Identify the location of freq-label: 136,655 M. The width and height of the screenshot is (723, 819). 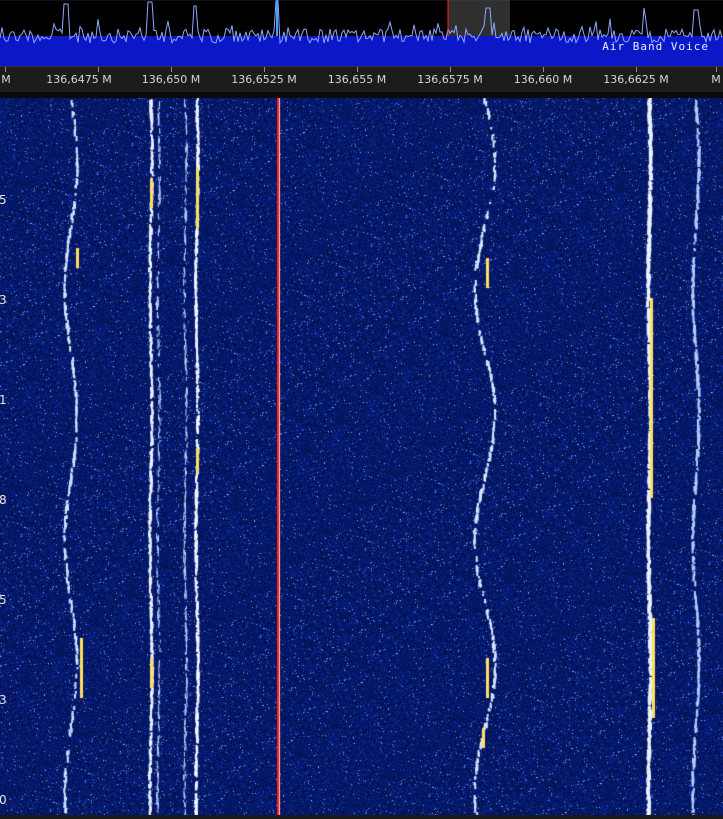
(357, 79).